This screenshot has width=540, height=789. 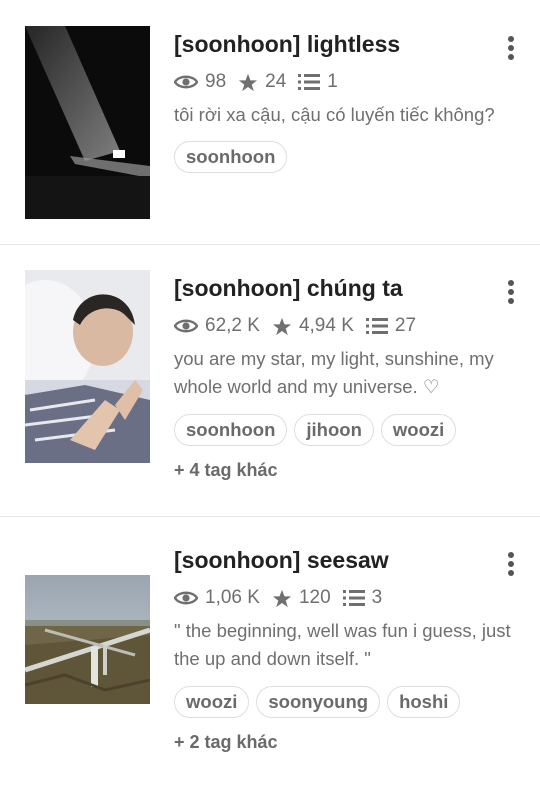 I want to click on votes-stat: 120, so click(x=301, y=598).